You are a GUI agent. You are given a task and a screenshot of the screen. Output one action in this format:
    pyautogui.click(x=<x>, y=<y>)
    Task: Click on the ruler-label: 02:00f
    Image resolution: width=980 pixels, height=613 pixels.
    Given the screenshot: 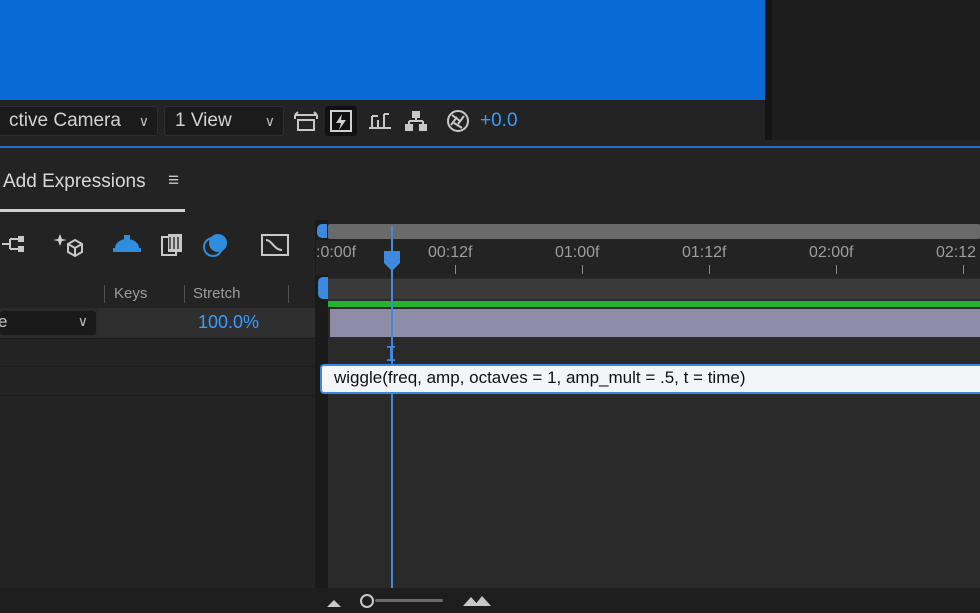 What is the action you would take?
    pyautogui.click(x=831, y=252)
    